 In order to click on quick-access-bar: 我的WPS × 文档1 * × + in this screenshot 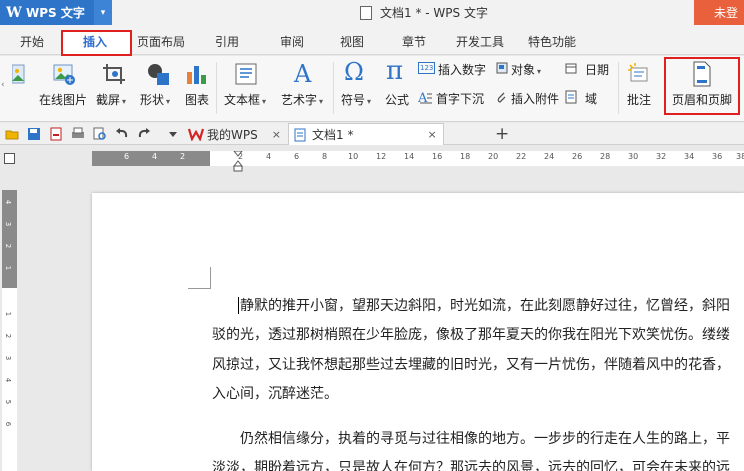, I will do `click(372, 134)`.